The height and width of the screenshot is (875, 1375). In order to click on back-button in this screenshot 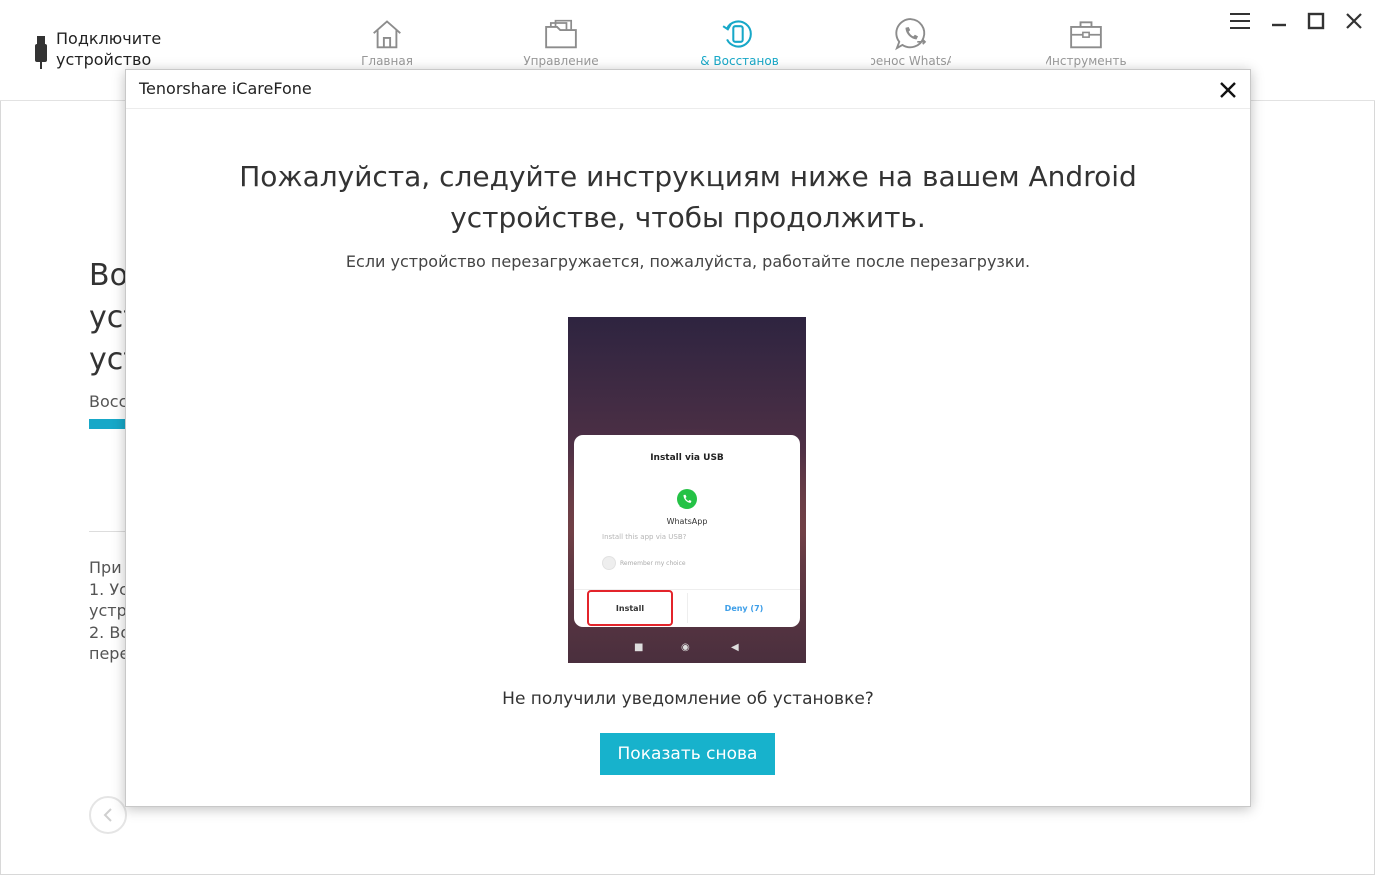, I will do `click(108, 815)`.